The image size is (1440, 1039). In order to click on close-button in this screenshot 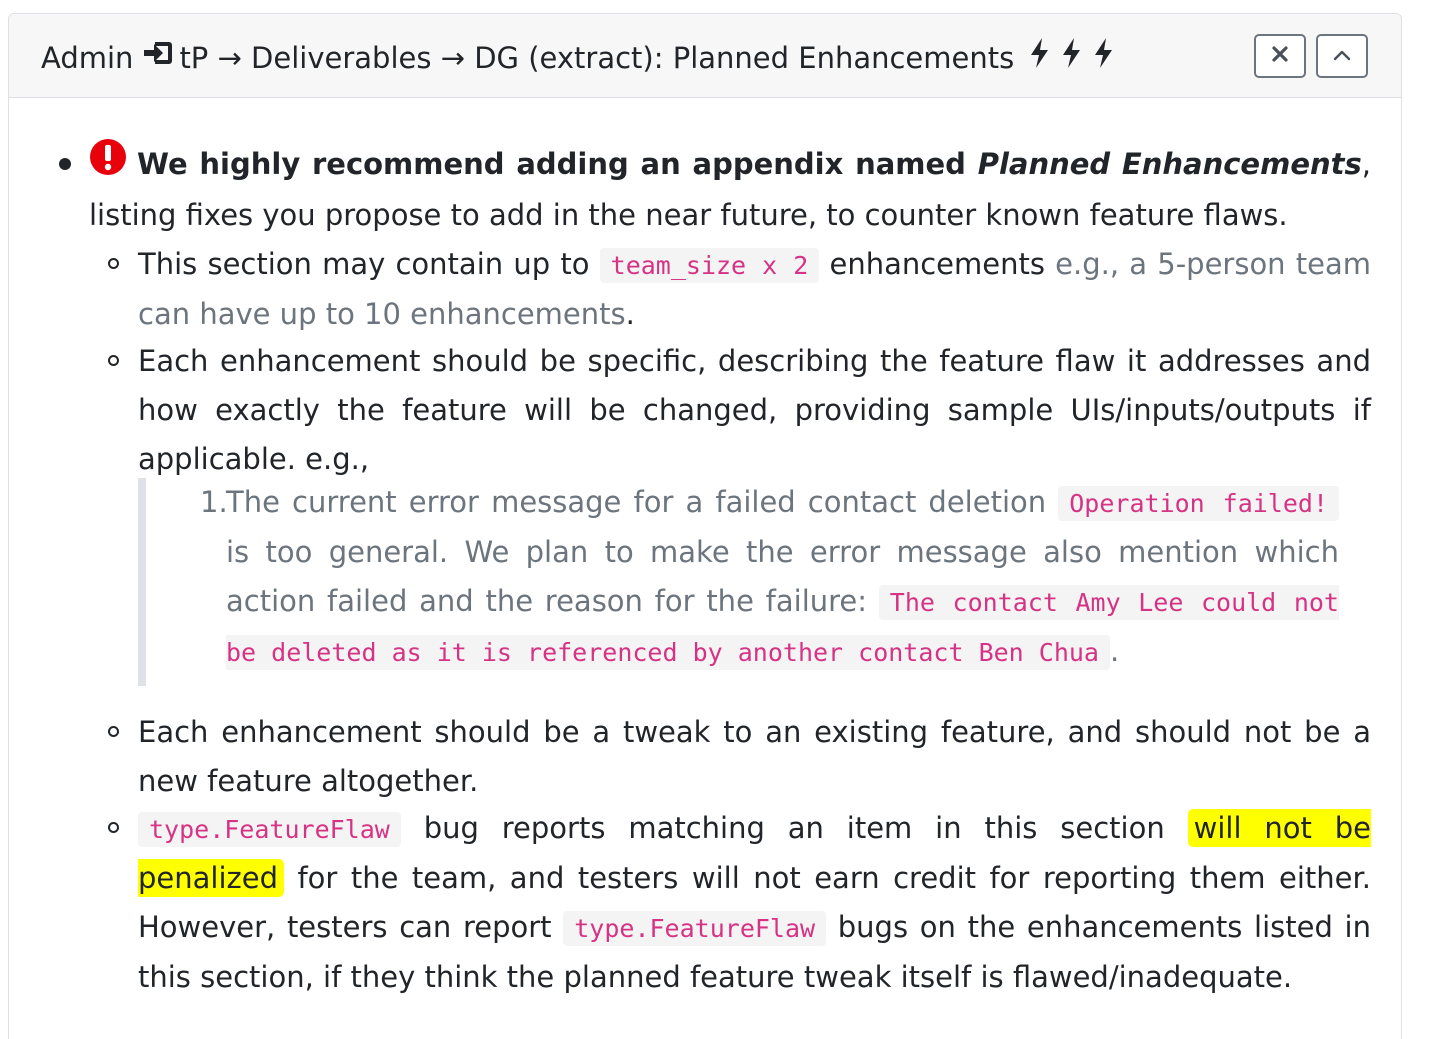, I will do `click(1280, 56)`.